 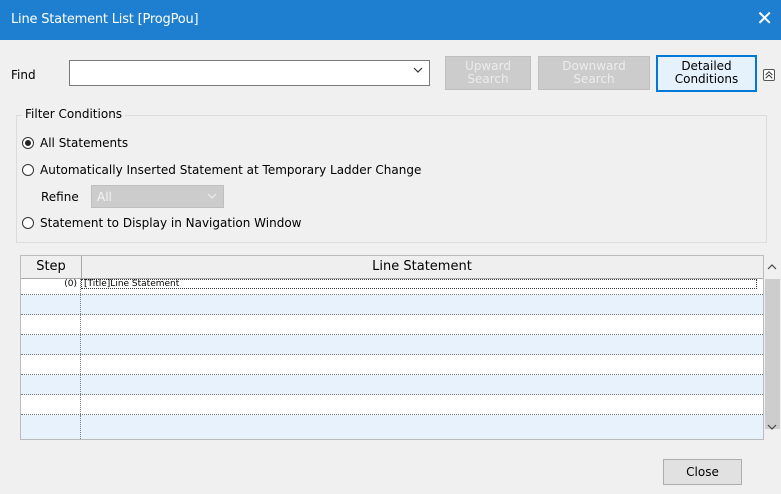 I want to click on upward-search-button: Upward Search, so click(x=488, y=73).